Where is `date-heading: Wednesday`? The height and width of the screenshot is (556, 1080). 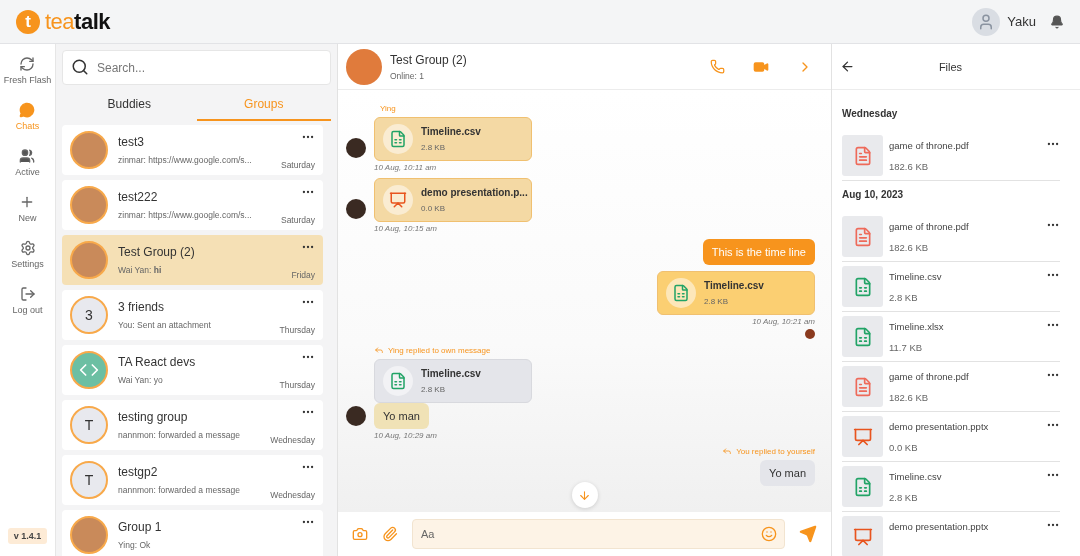 date-heading: Wednesday is located at coordinates (870, 114).